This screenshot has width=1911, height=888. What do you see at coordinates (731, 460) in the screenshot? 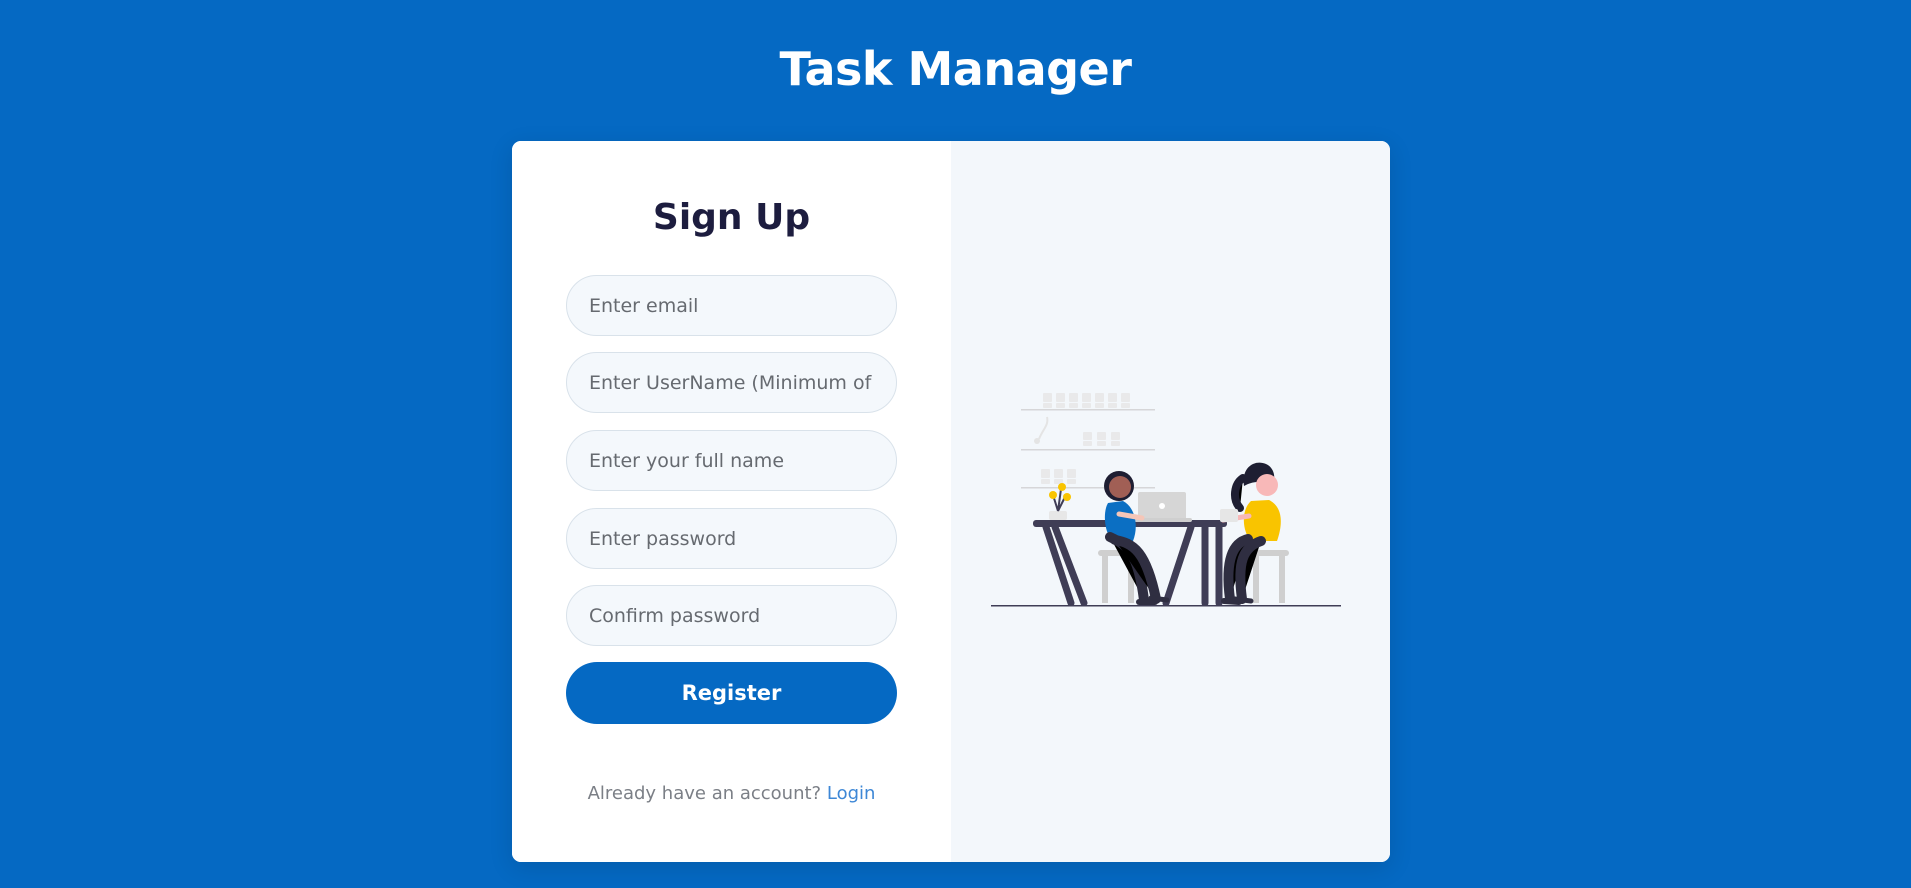
I see `full-name-input` at bounding box center [731, 460].